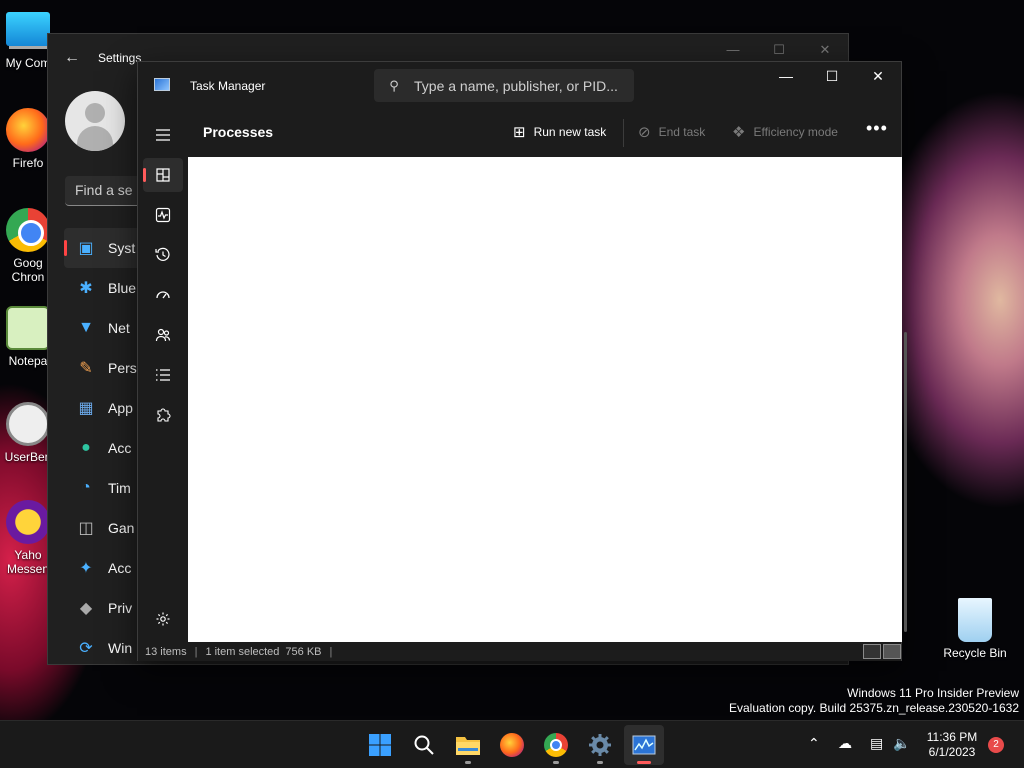 The height and width of the screenshot is (768, 1024). What do you see at coordinates (228, 86) in the screenshot?
I see `task-manager-title: Task Manager` at bounding box center [228, 86].